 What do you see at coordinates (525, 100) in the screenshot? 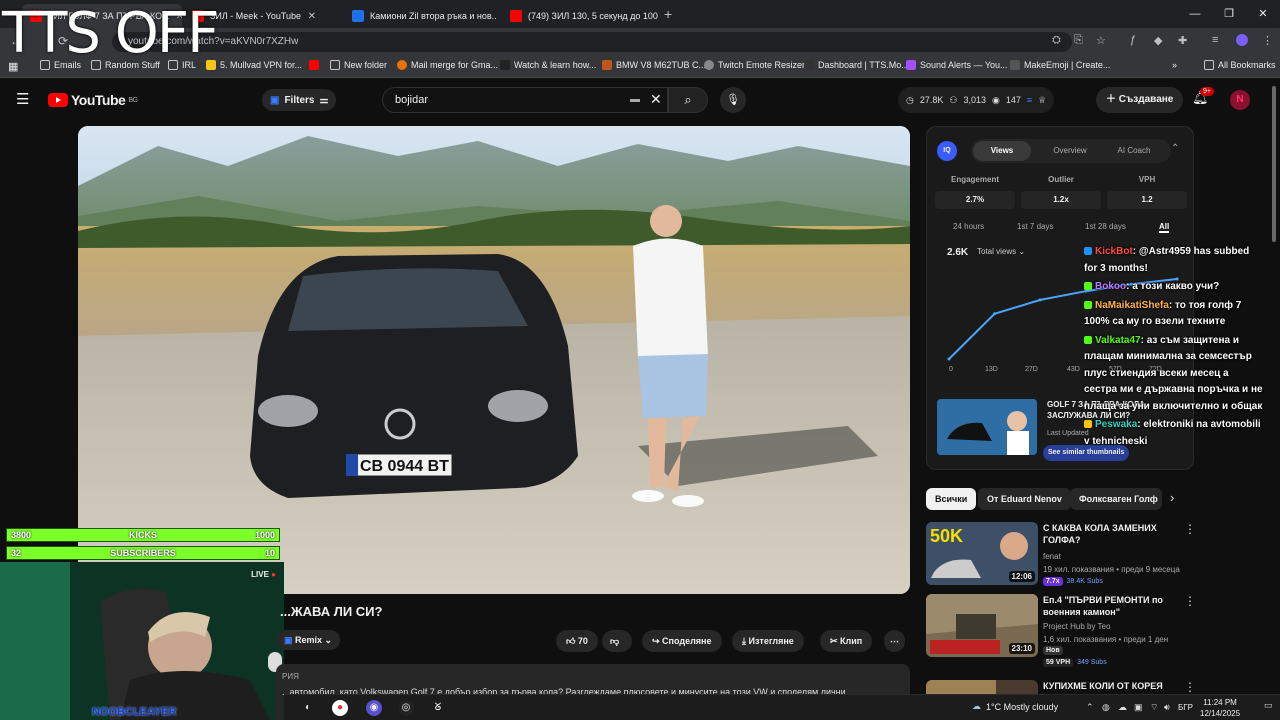
I see `search-input: bojidar` at bounding box center [525, 100].